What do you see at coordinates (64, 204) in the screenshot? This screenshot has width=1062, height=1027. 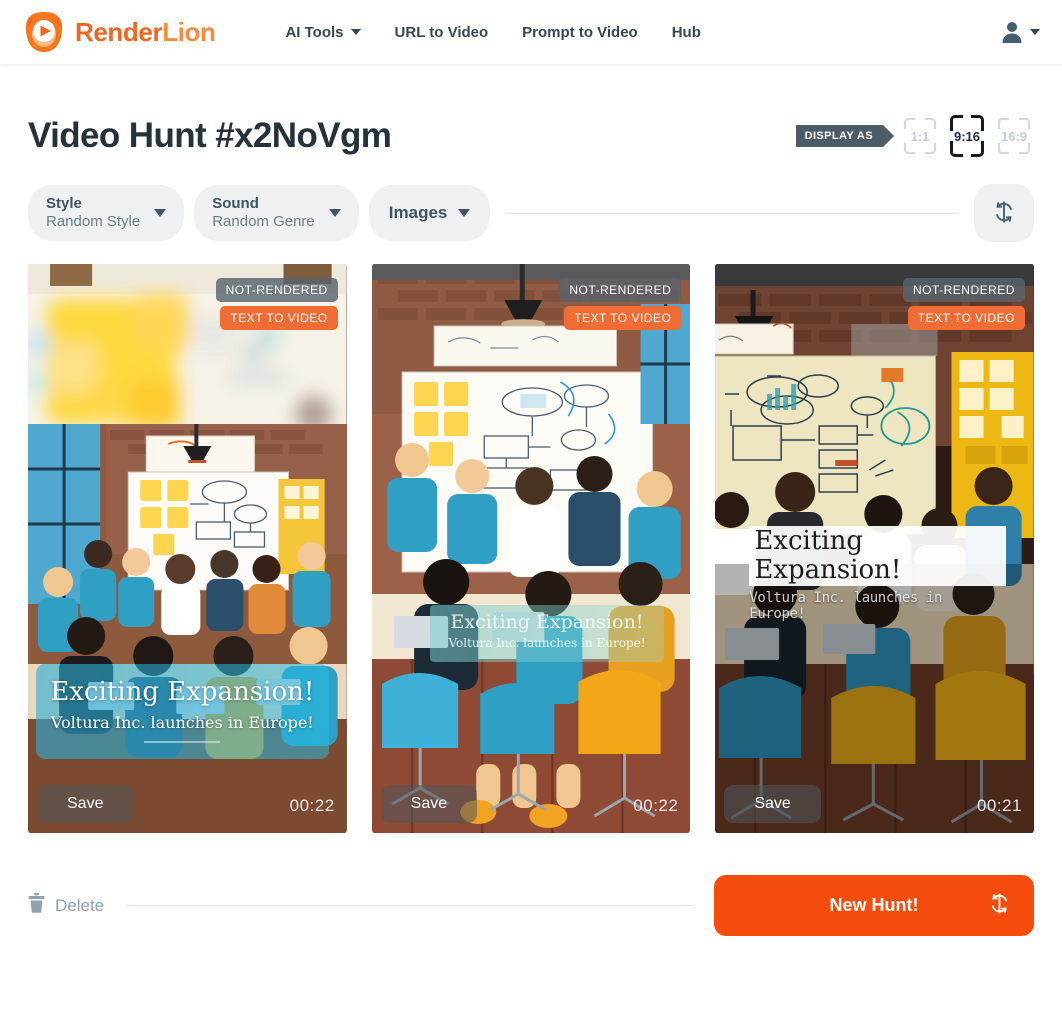 I see `style-dropdown-title: Style` at bounding box center [64, 204].